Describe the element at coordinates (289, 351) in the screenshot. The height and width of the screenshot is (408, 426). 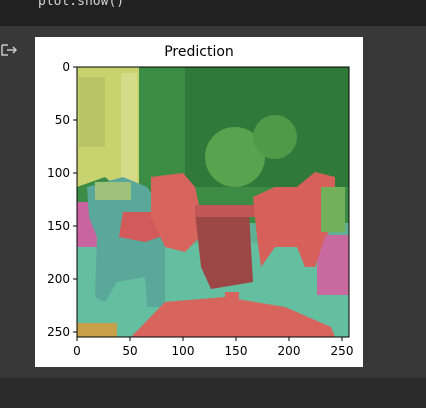
I see `x-tick-label: 200` at that location.